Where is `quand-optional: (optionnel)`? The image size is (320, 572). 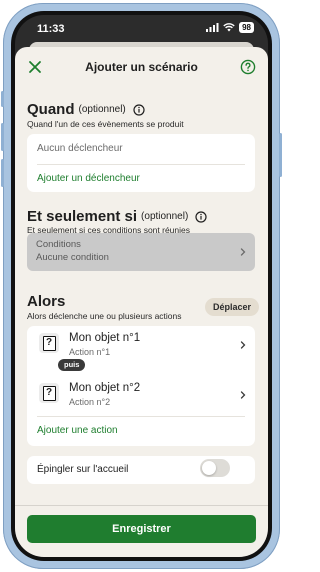 quand-optional: (optionnel) is located at coordinates (102, 109).